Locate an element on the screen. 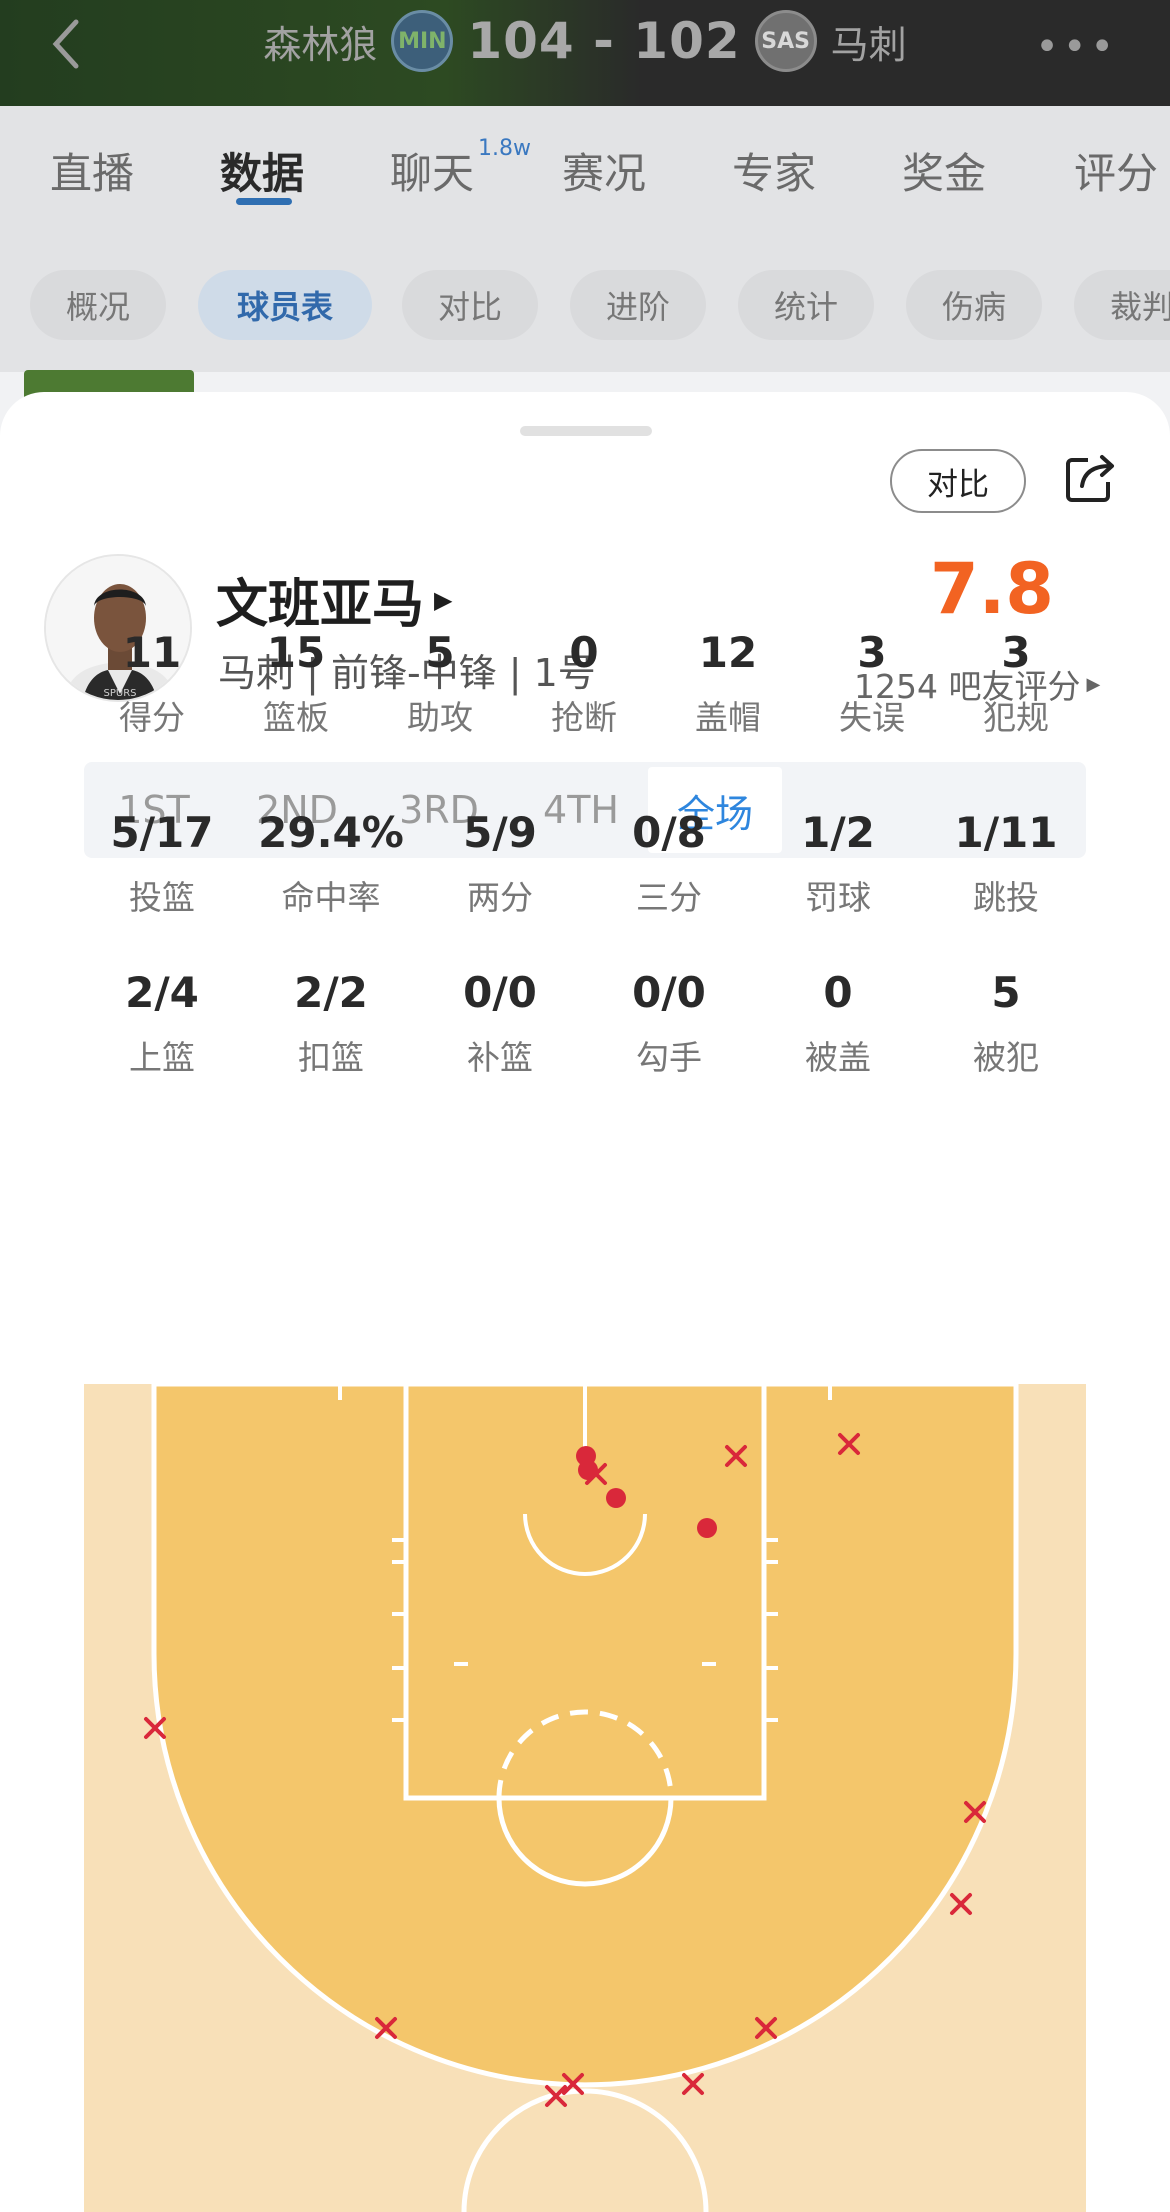 The height and width of the screenshot is (2212, 1170). subtab-overview: 概况 is located at coordinates (98, 305).